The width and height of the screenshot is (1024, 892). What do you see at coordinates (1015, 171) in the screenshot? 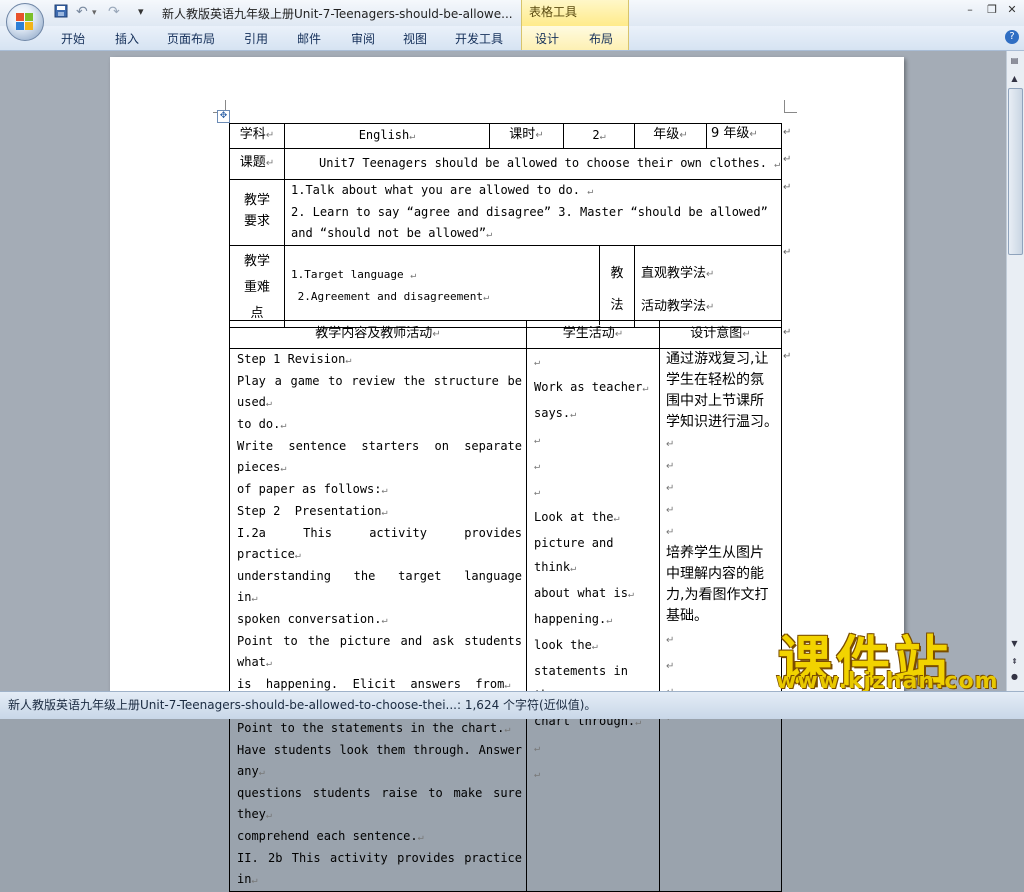
I see `scrollbar-thumb` at bounding box center [1015, 171].